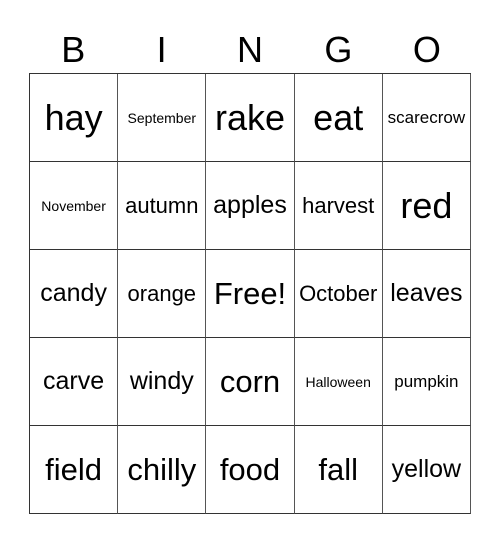  Describe the element at coordinates (250, 206) in the screenshot. I see `bingo-cell: apples` at that location.